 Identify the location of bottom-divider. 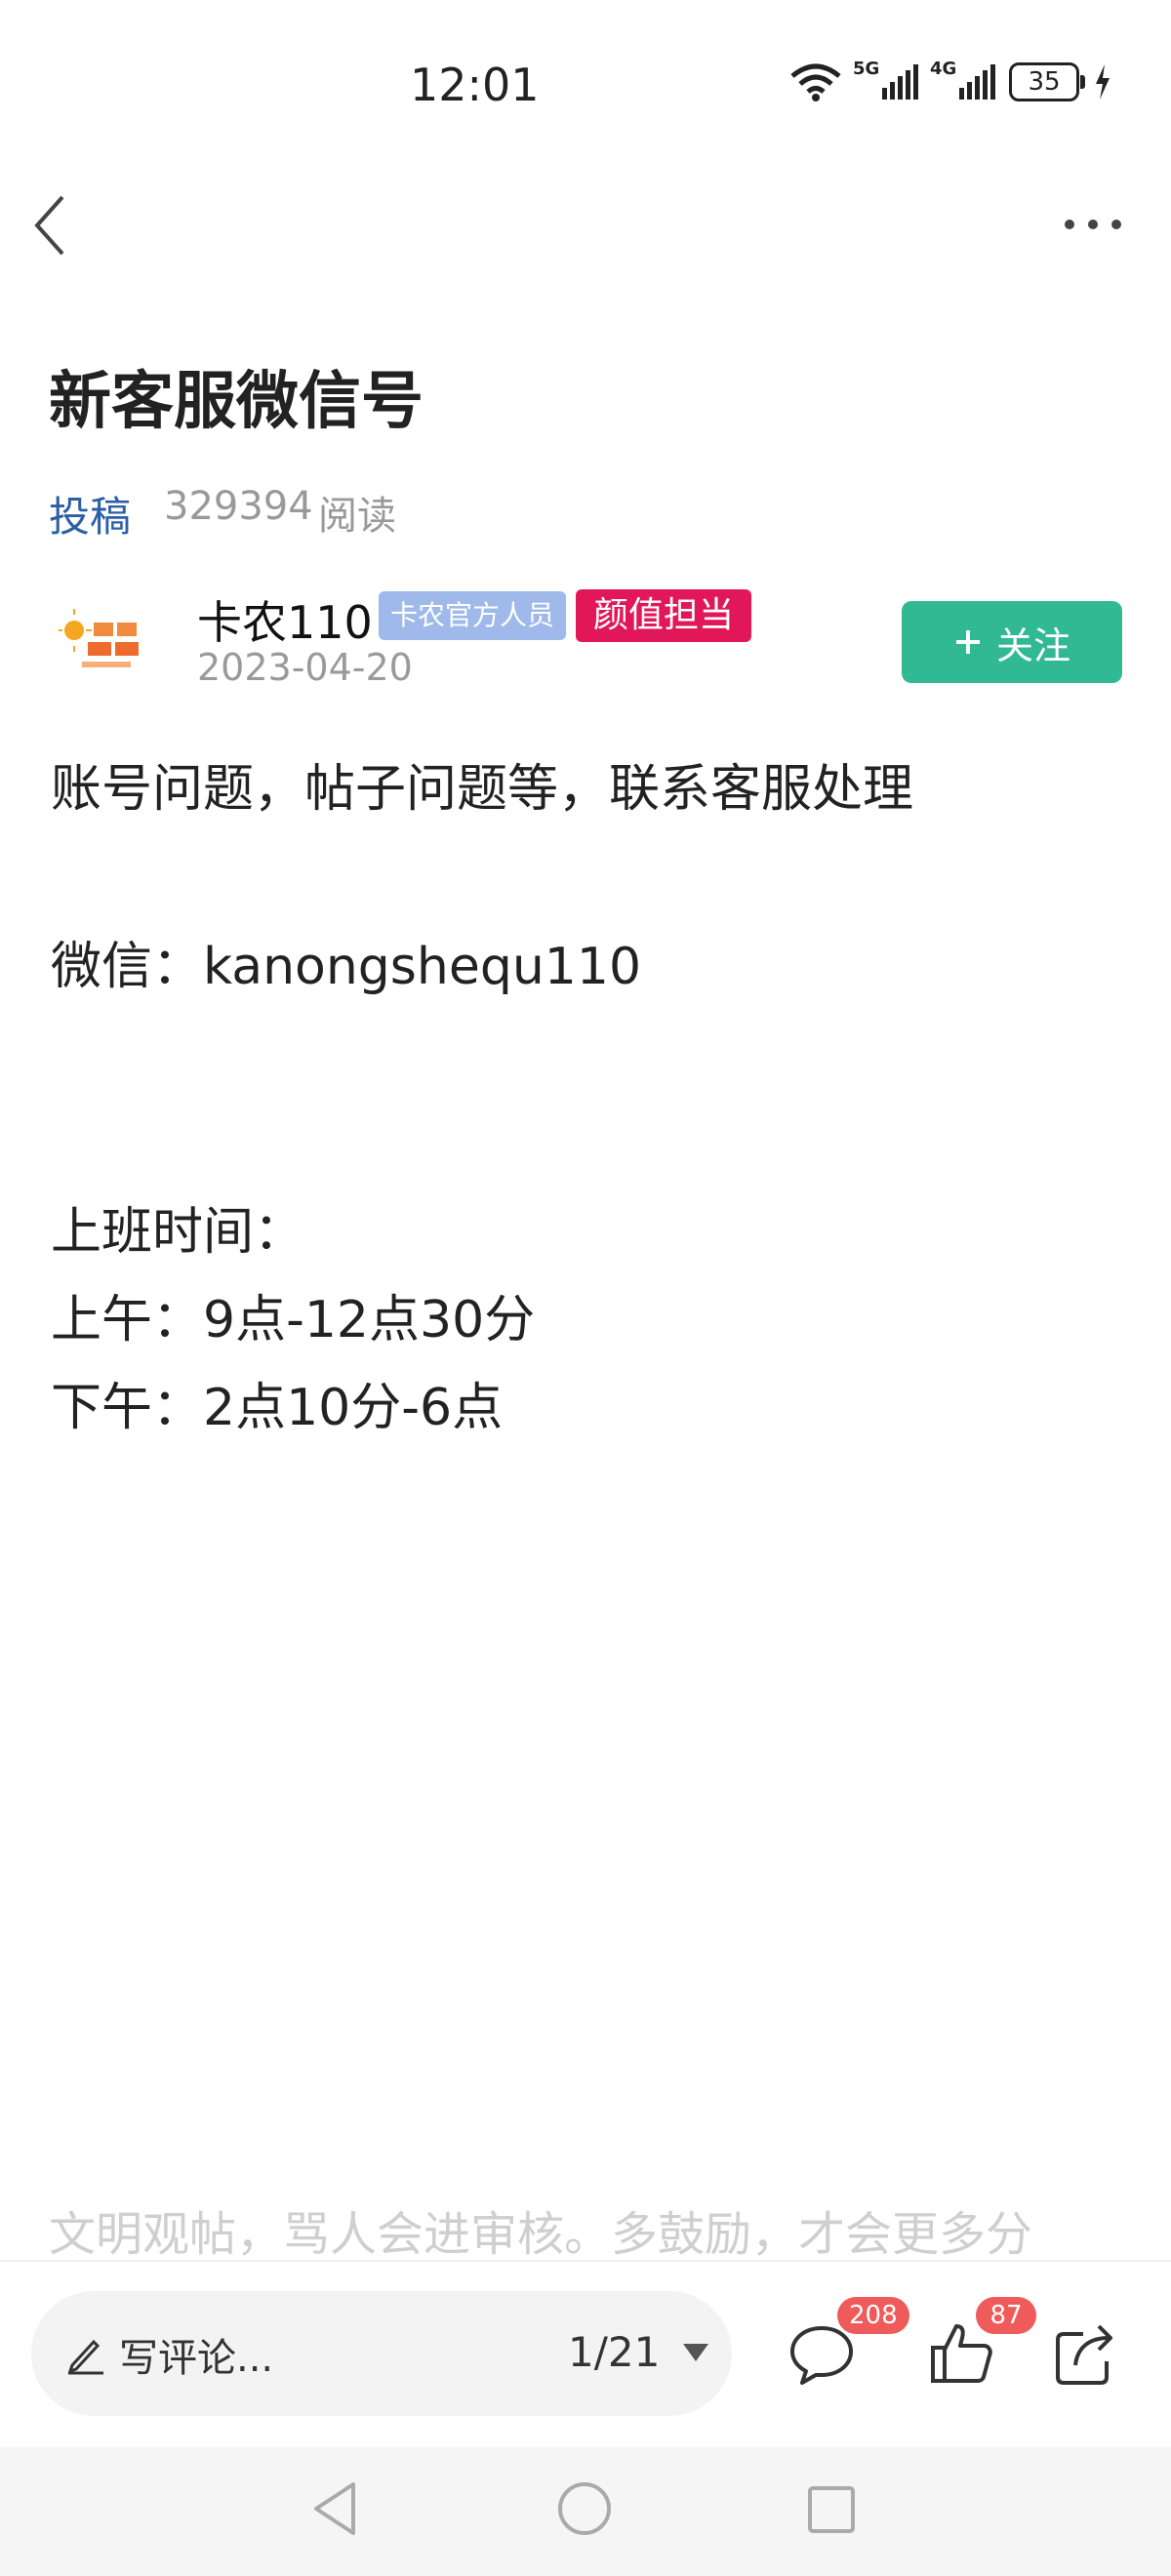
(585, 2261).